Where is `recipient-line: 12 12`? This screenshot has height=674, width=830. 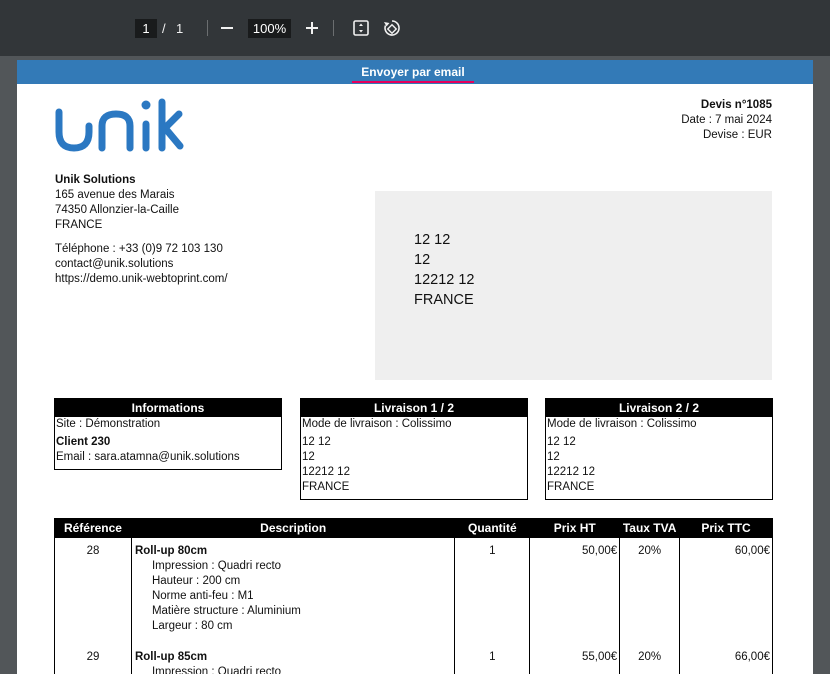 recipient-line: 12 12 is located at coordinates (432, 240).